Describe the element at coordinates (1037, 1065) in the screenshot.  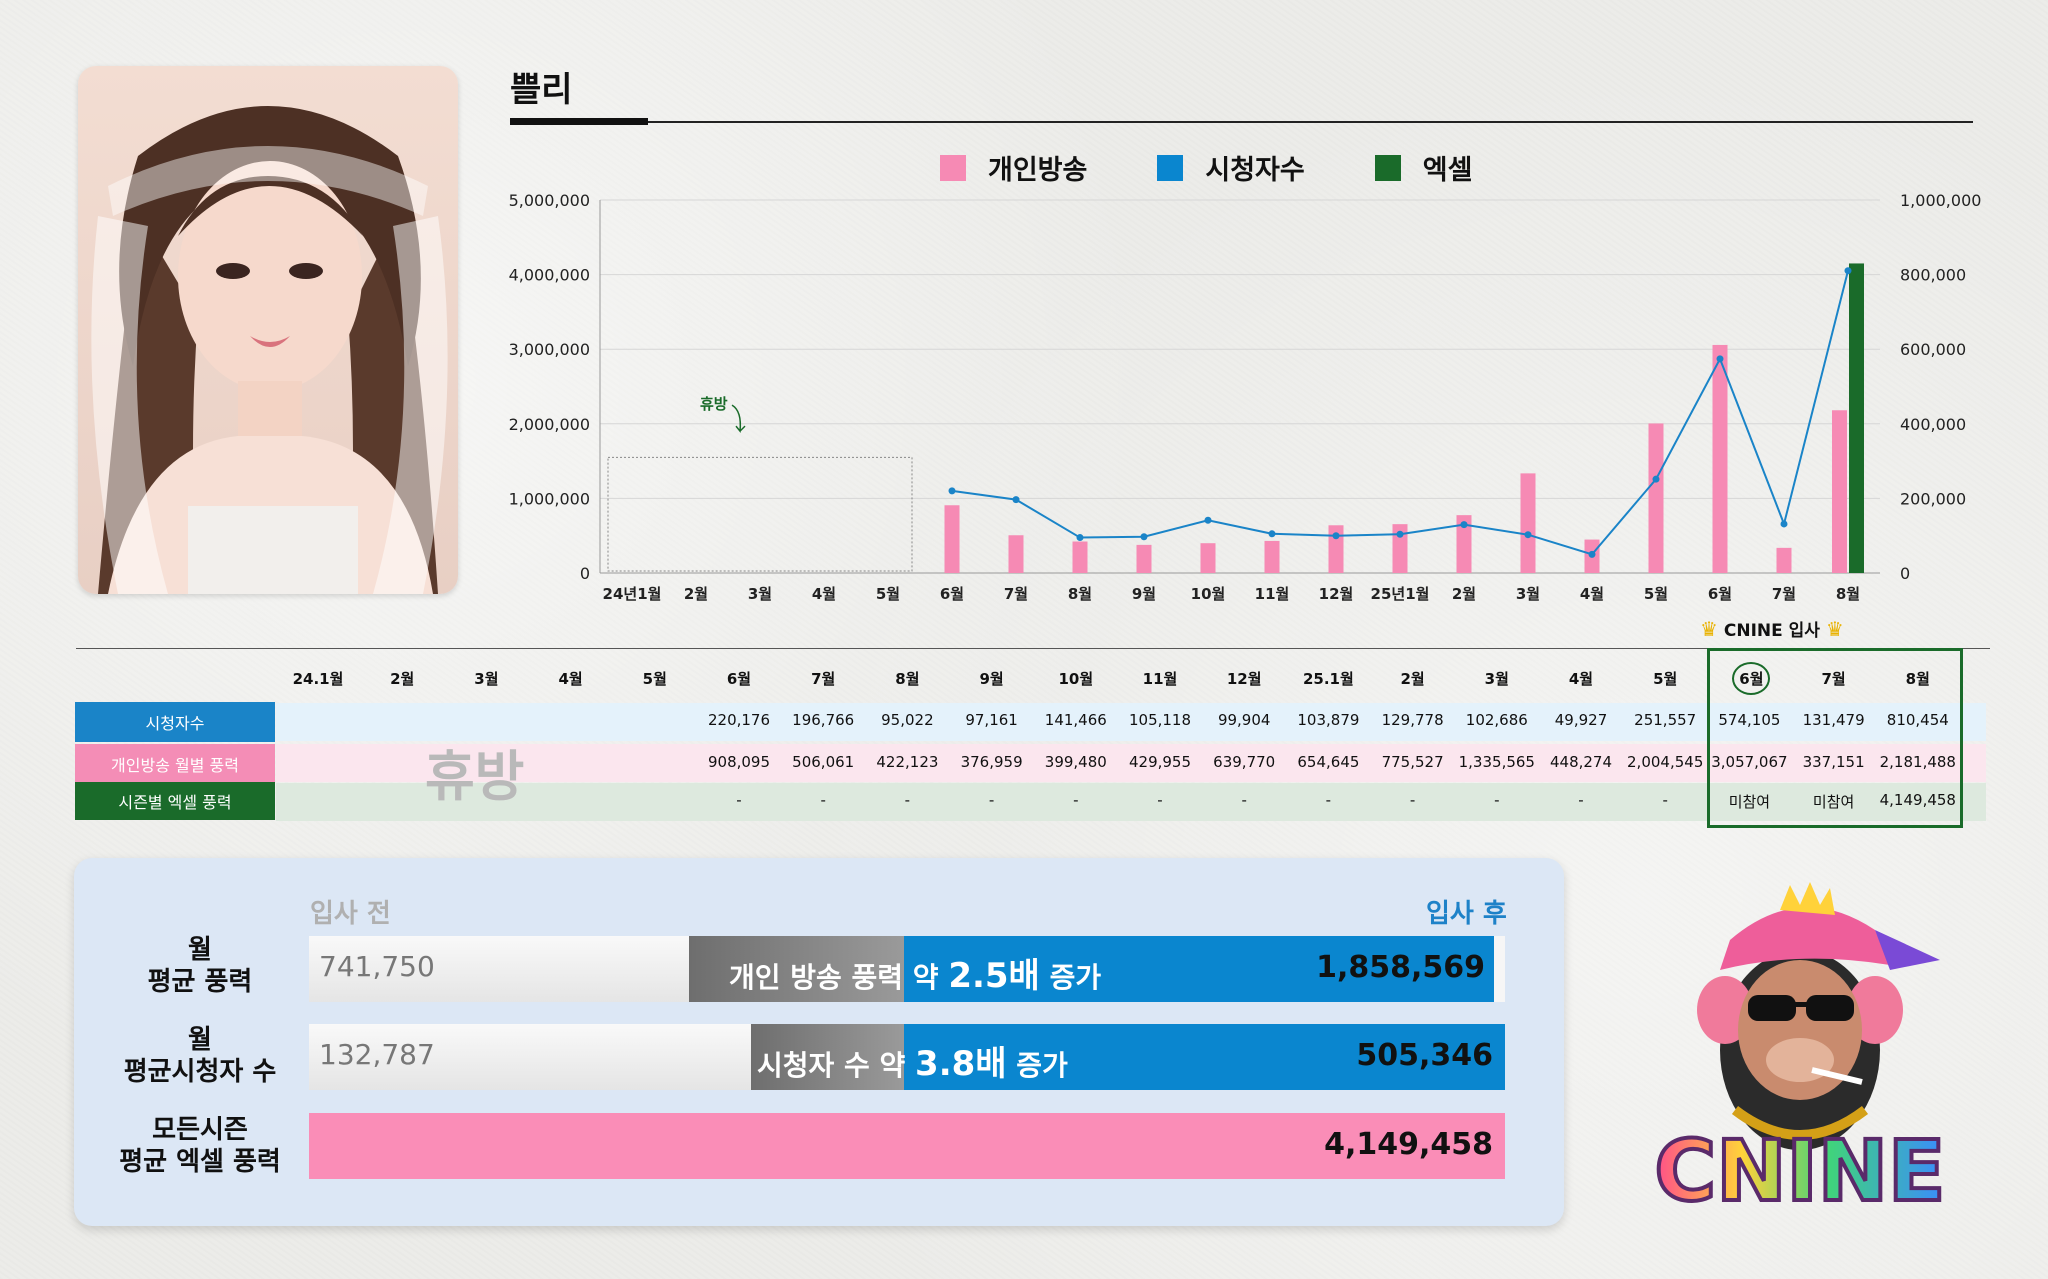
I see `note-text: 증가` at that location.